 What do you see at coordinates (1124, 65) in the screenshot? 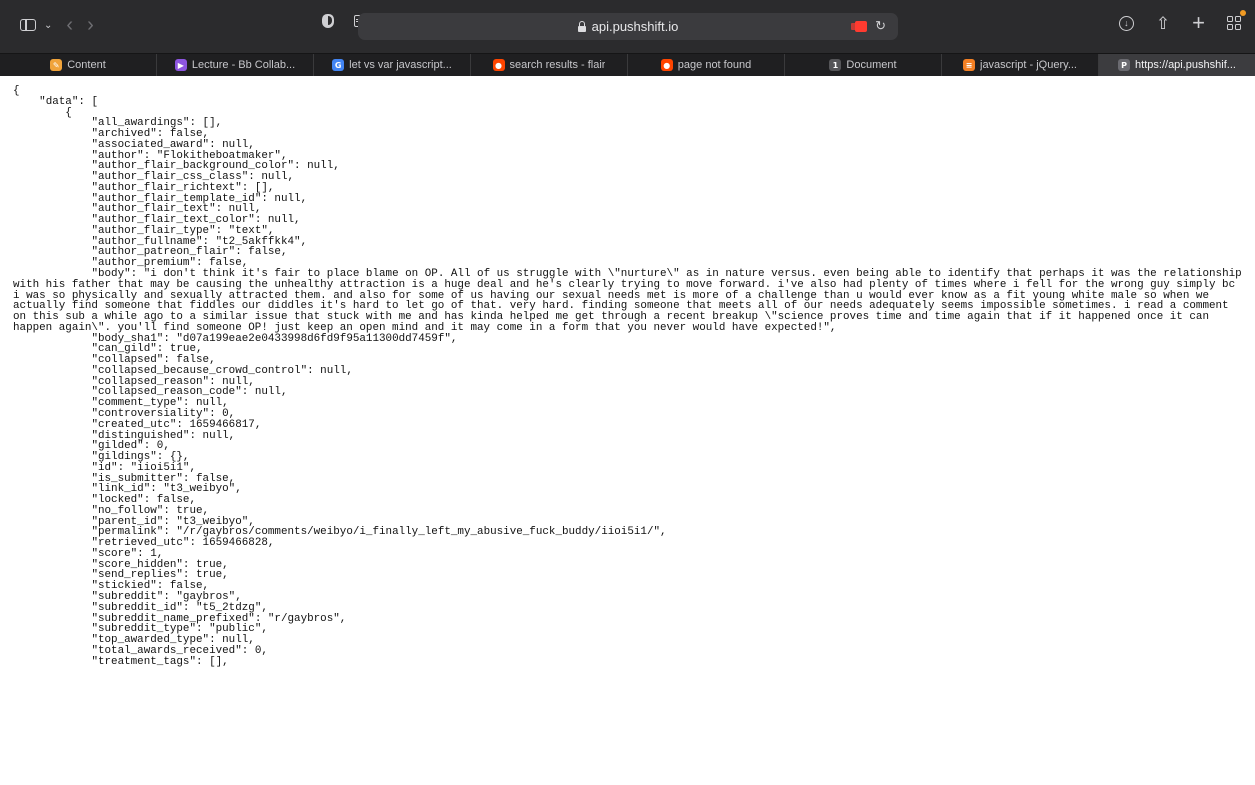
I see `tab-favicon-icon: P` at bounding box center [1124, 65].